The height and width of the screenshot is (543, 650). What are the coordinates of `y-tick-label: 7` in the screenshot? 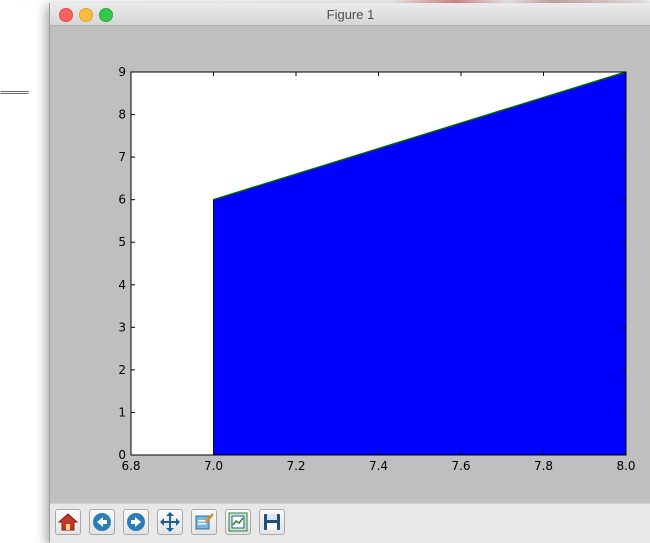 It's located at (122, 157).